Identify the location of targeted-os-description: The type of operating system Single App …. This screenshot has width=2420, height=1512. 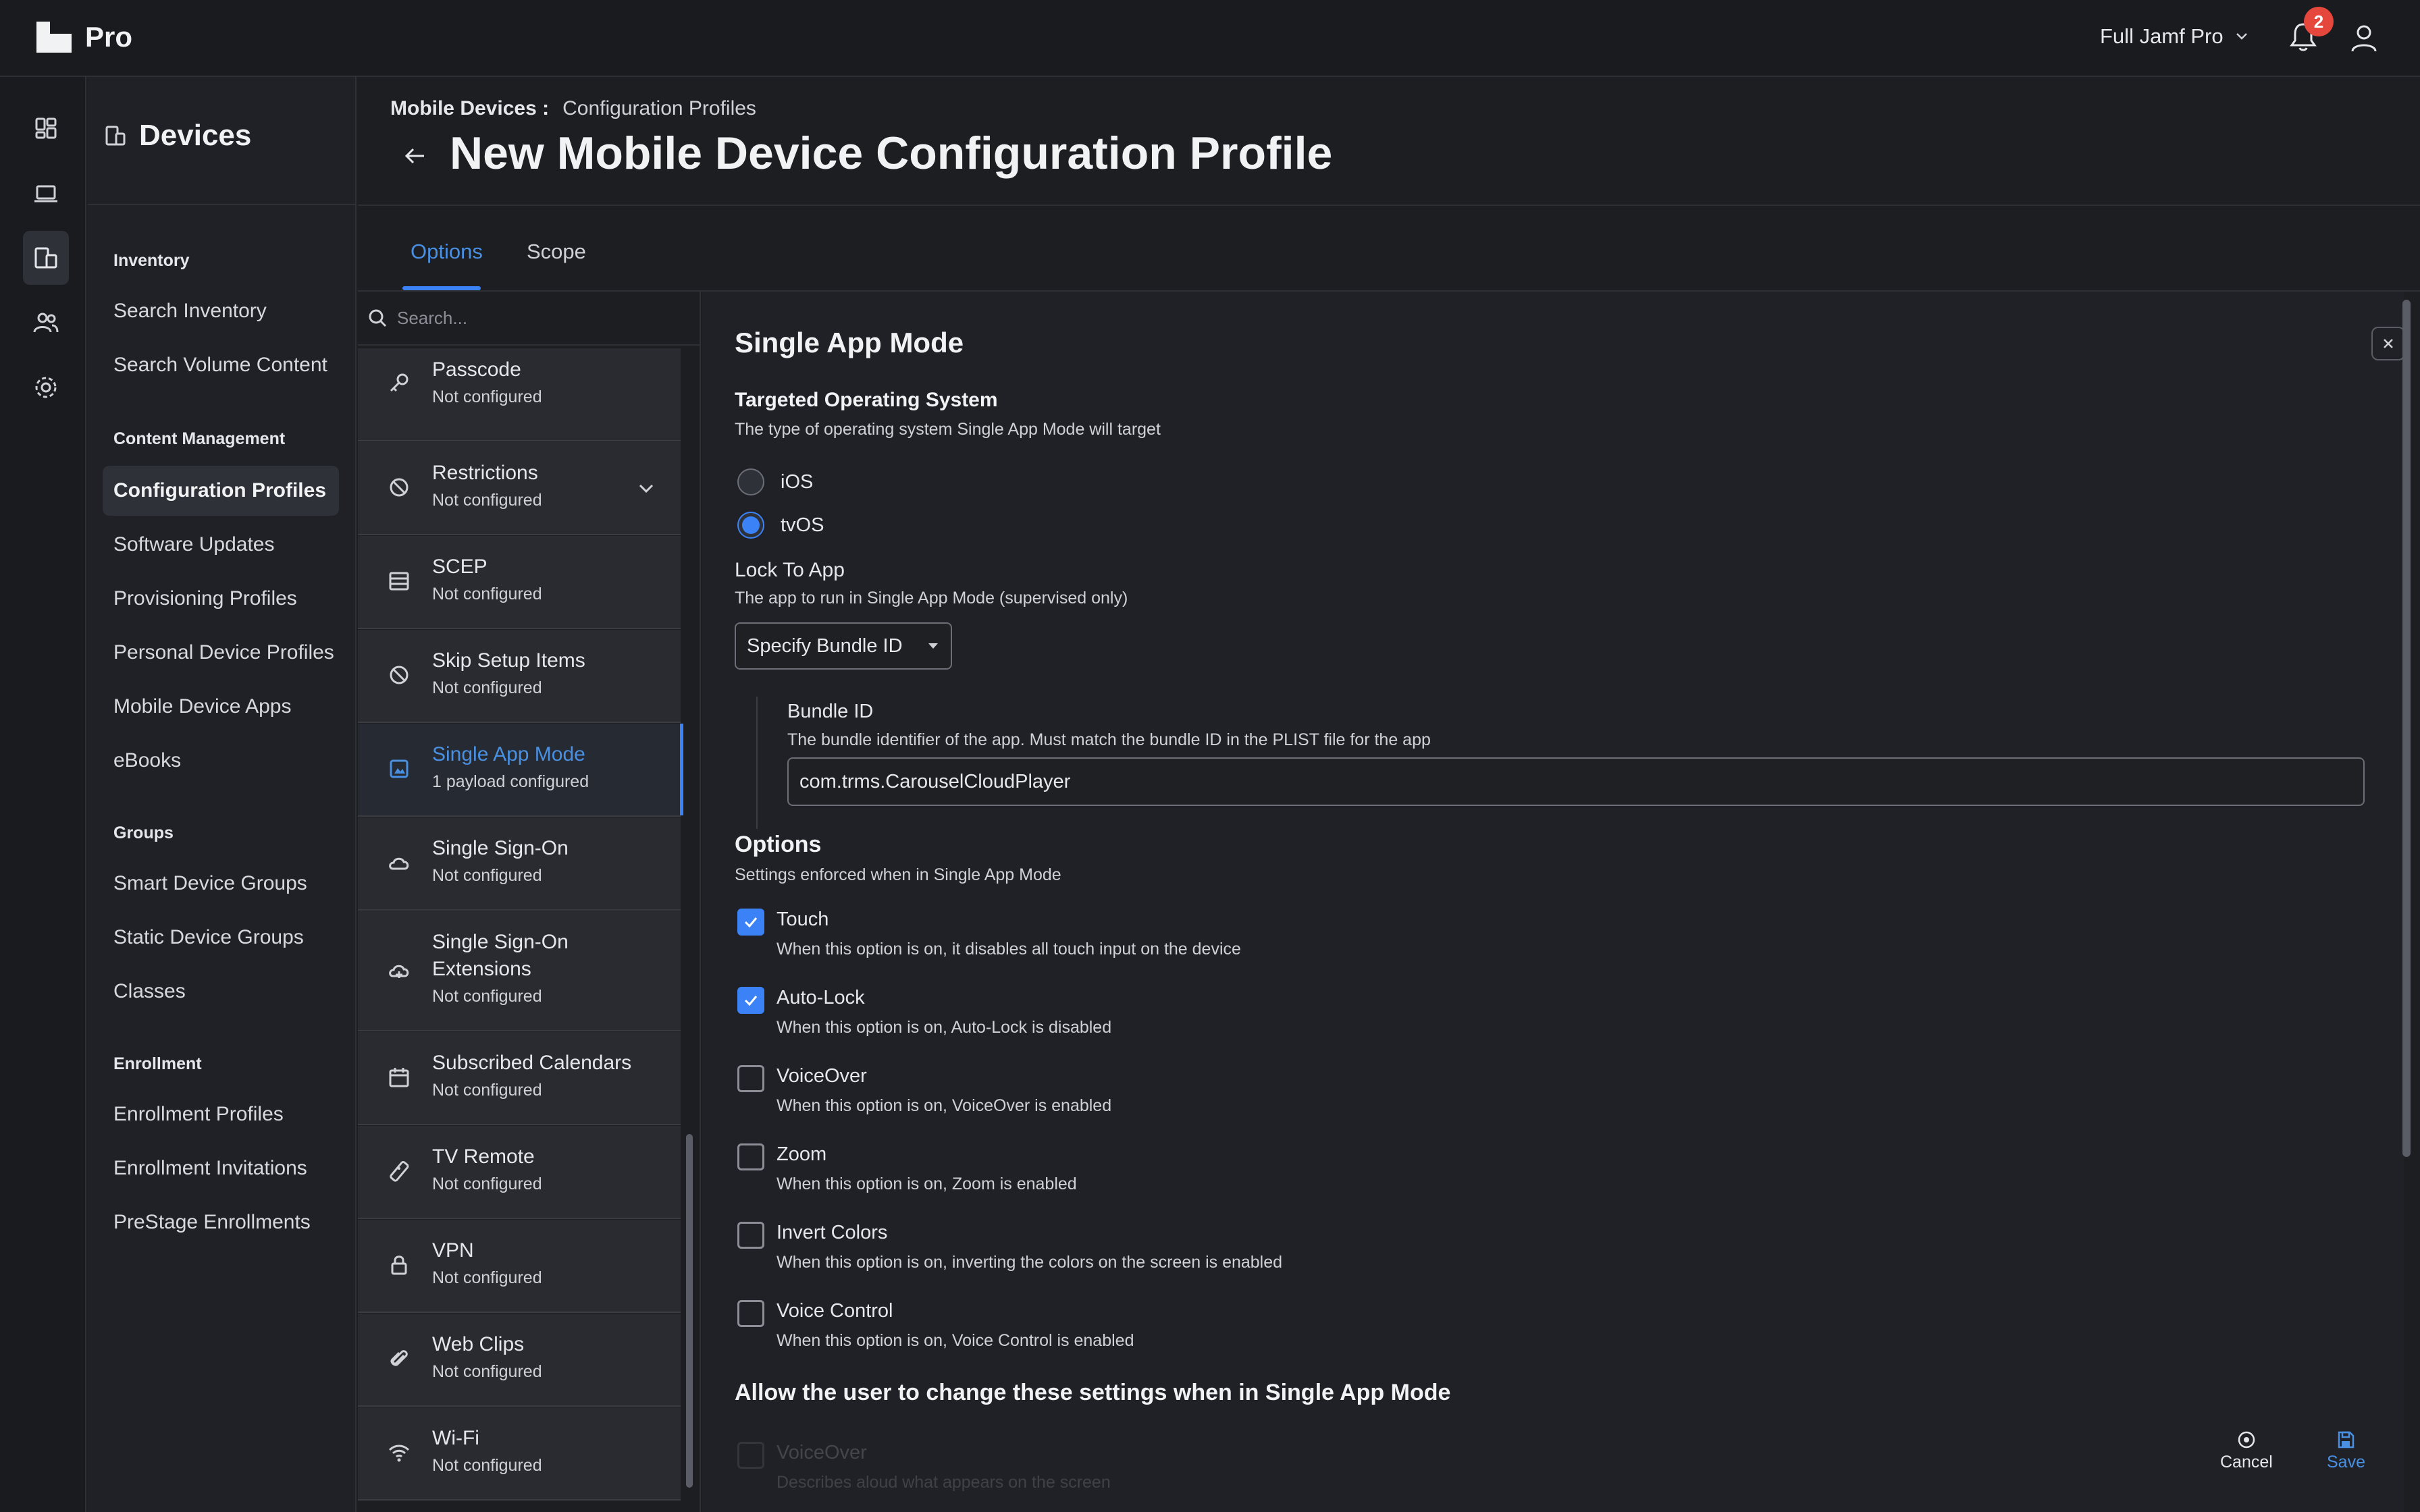
(948, 430).